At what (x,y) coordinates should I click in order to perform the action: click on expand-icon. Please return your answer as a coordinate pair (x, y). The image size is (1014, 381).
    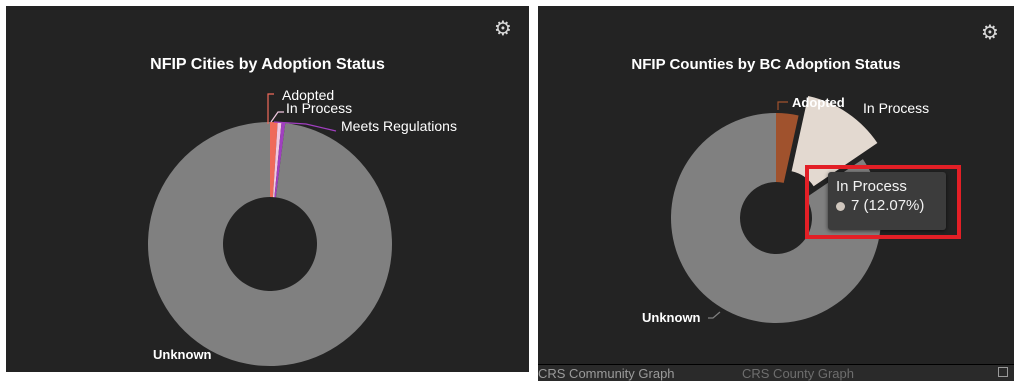
    Looking at the image, I should click on (1003, 372).